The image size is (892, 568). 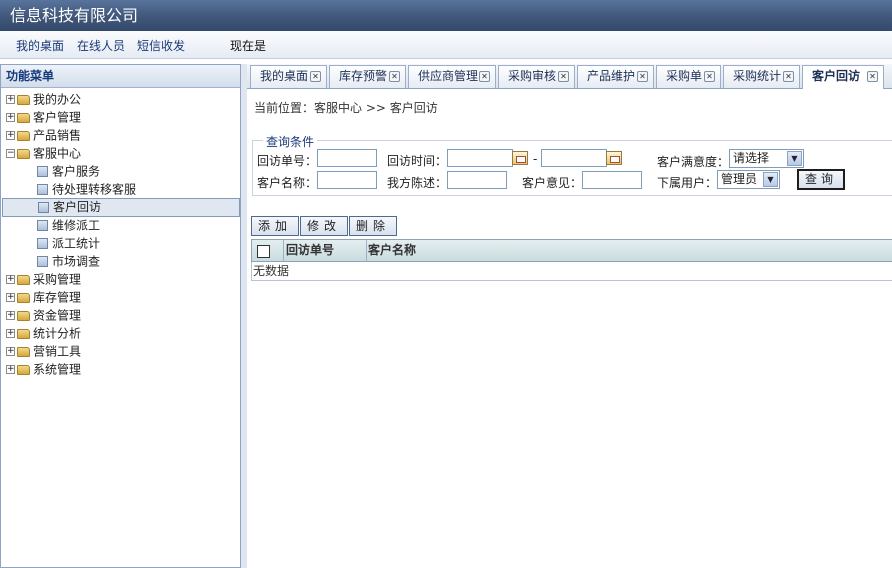 What do you see at coordinates (324, 226) in the screenshot?
I see `edit-button: 修改` at bounding box center [324, 226].